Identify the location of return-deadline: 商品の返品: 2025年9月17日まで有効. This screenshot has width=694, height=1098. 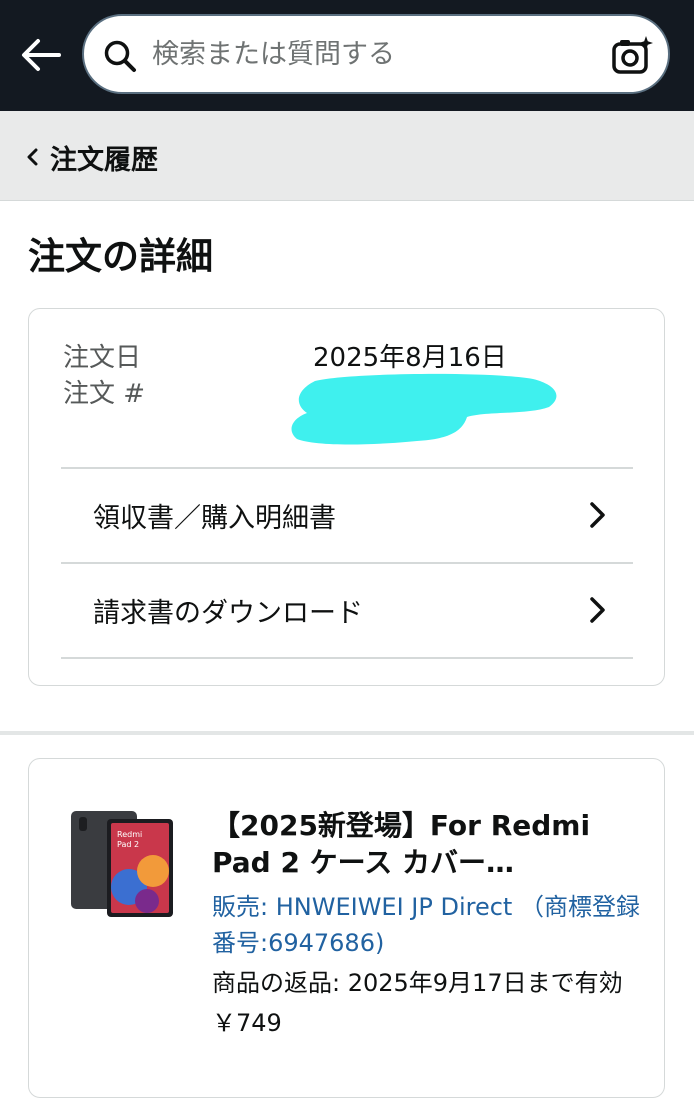
(417, 983).